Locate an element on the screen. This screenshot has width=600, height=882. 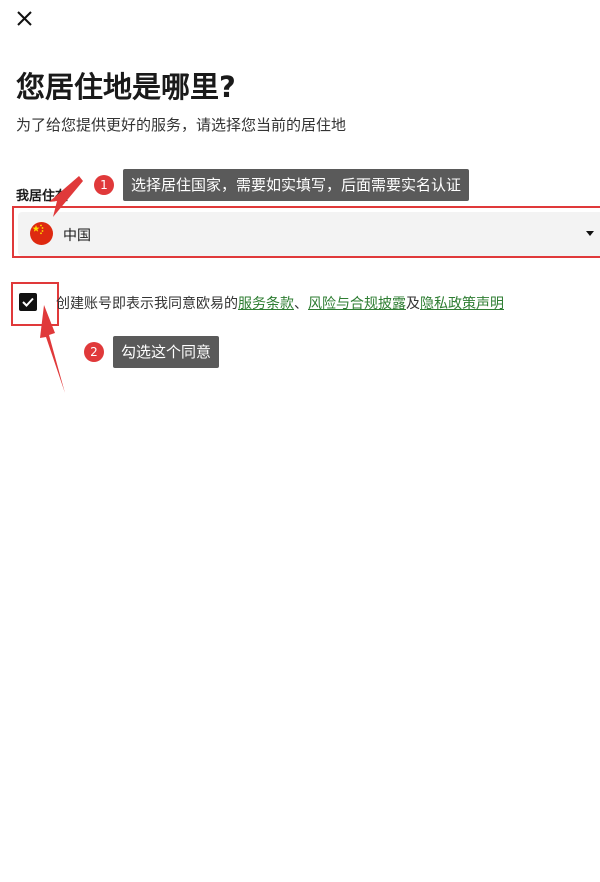
page-subtitle: 为了给您提供更好的服务，请选择您当前的居住地 is located at coordinates (181, 125).